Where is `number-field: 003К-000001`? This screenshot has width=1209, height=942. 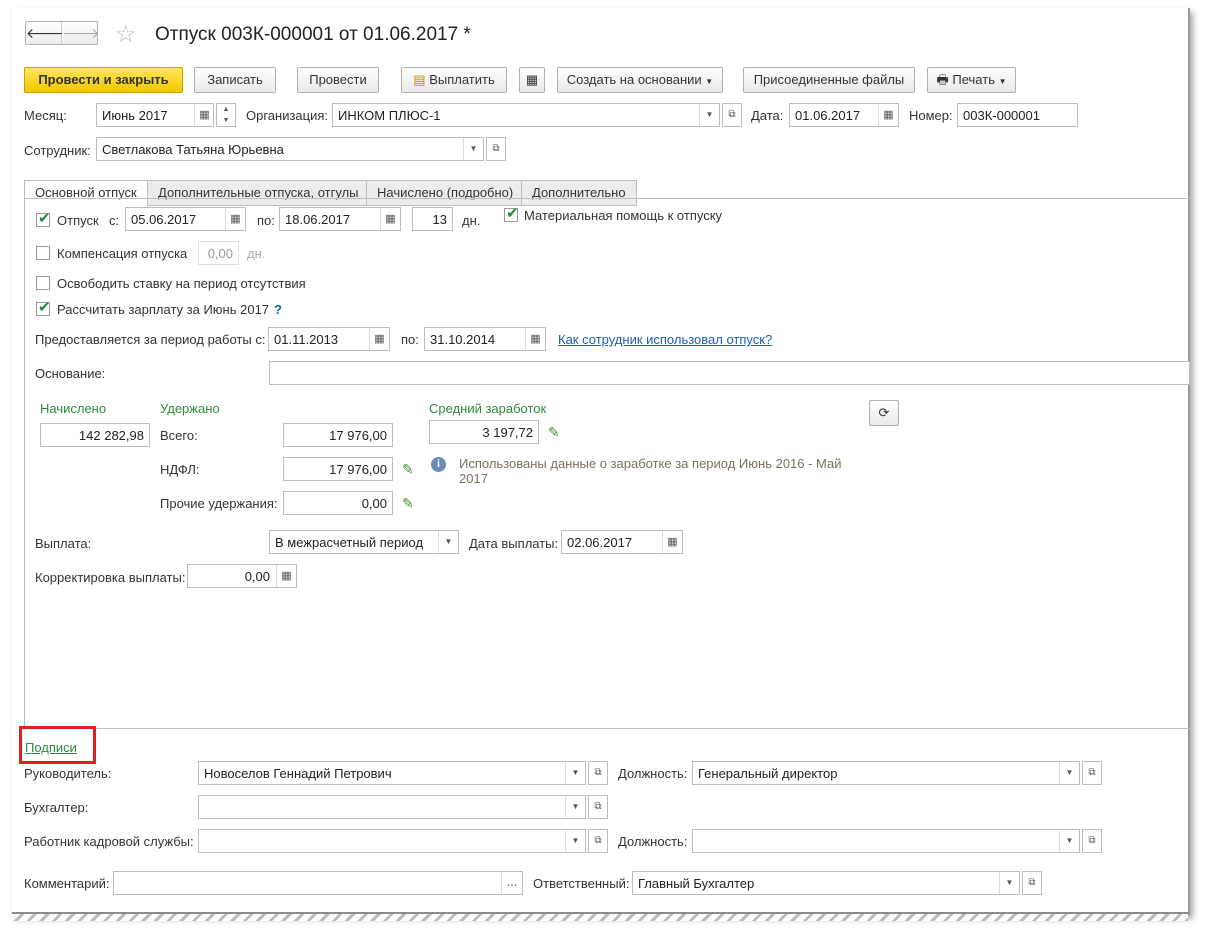
number-field: 003К-000001 is located at coordinates (1017, 115).